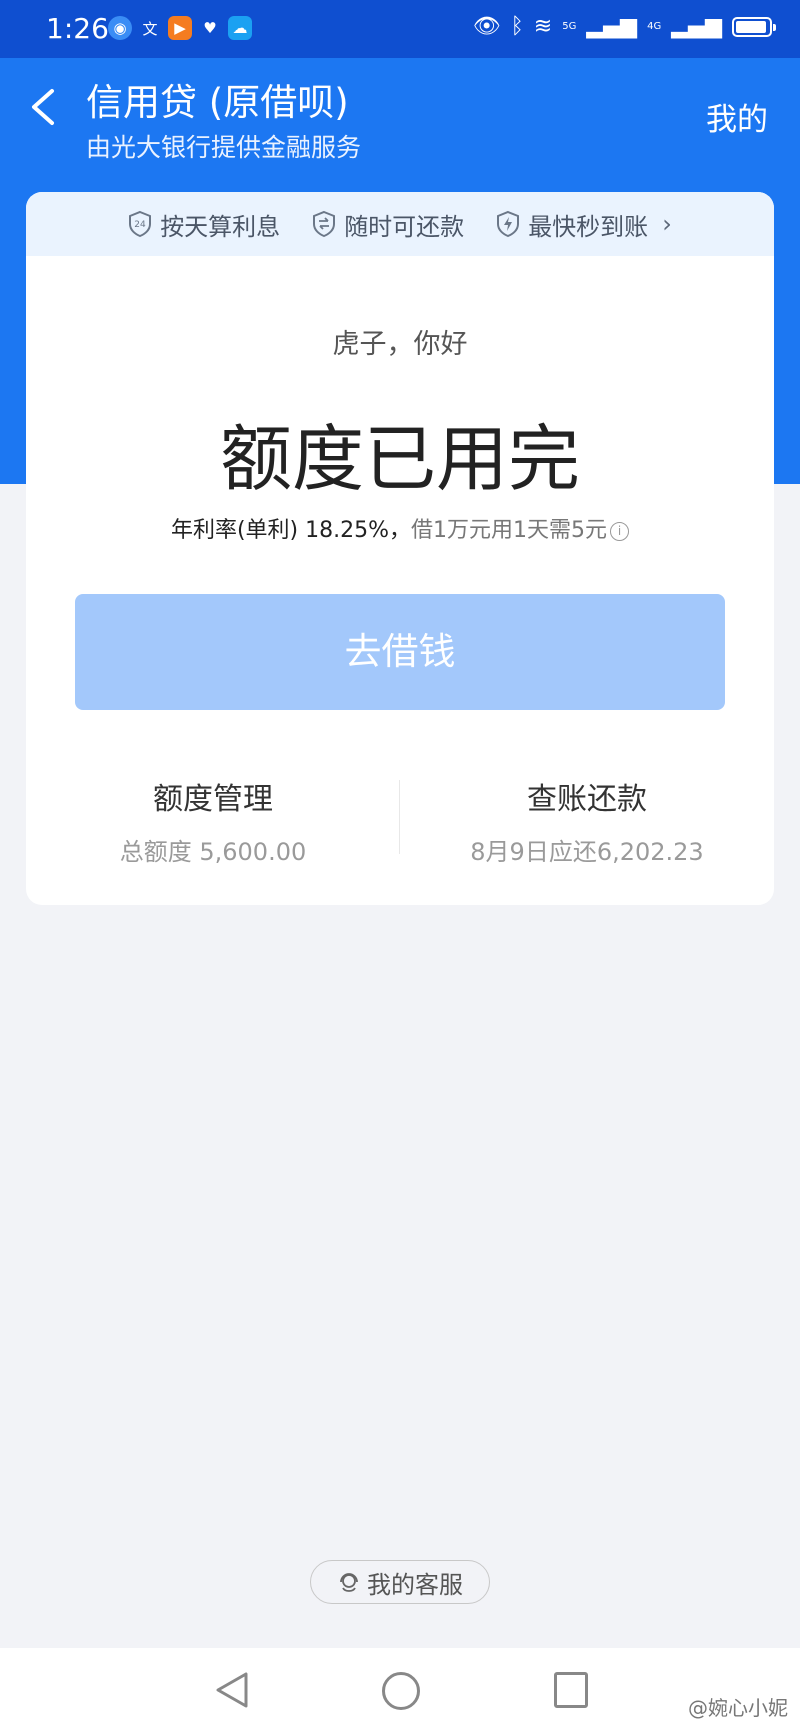 This screenshot has width=800, height=1733. Describe the element at coordinates (404, 226) in the screenshot. I see `feature-label: 随时可还款` at that location.